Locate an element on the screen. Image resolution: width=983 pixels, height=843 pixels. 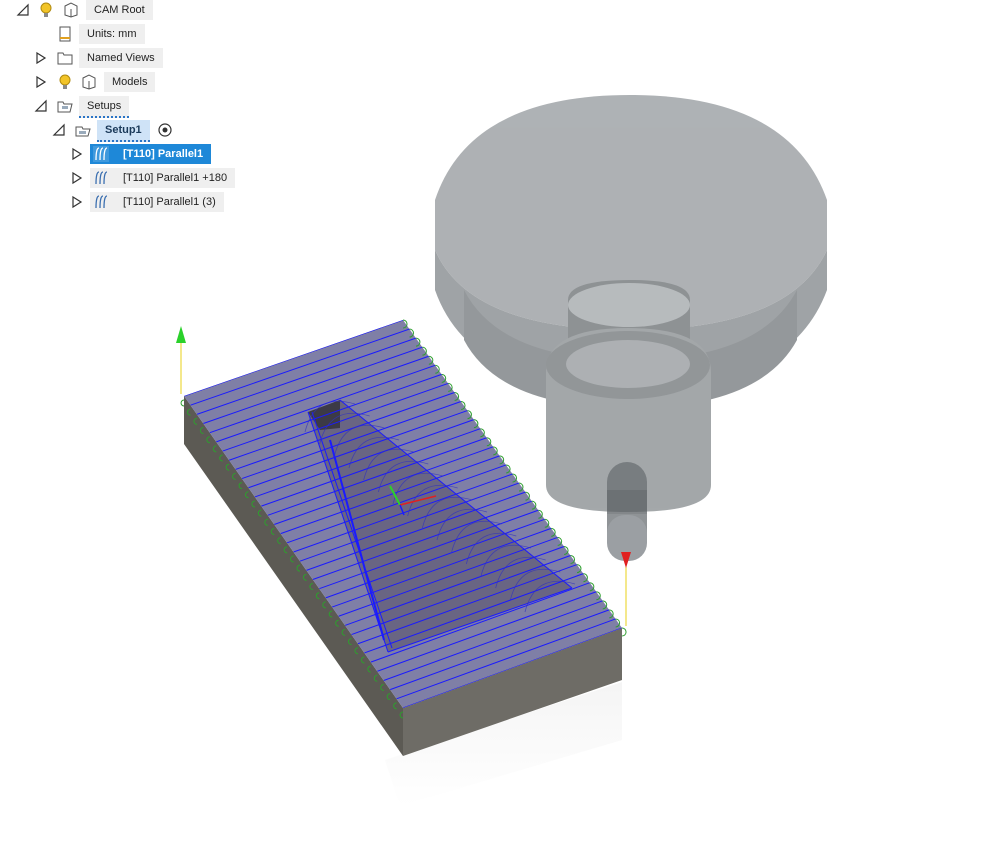
setup-icon is located at coordinates (83, 131).